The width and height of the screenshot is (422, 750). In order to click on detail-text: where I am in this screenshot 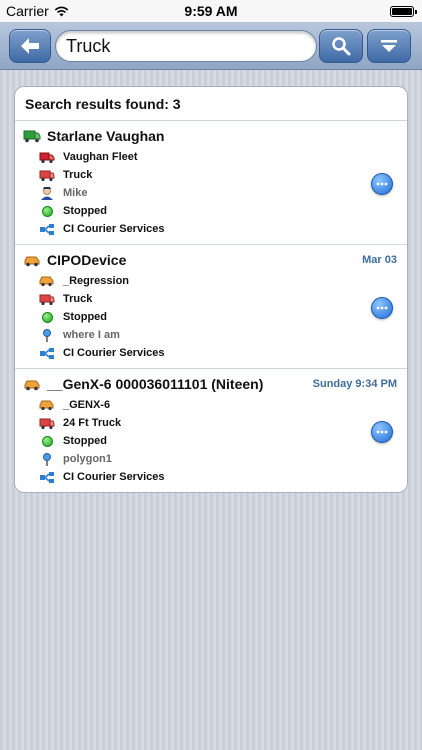, I will do `click(91, 335)`.